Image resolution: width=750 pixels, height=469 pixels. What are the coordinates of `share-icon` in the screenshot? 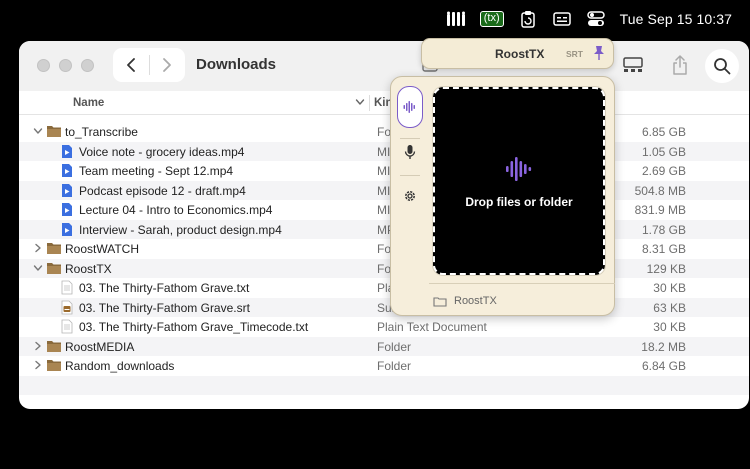 It's located at (680, 65).